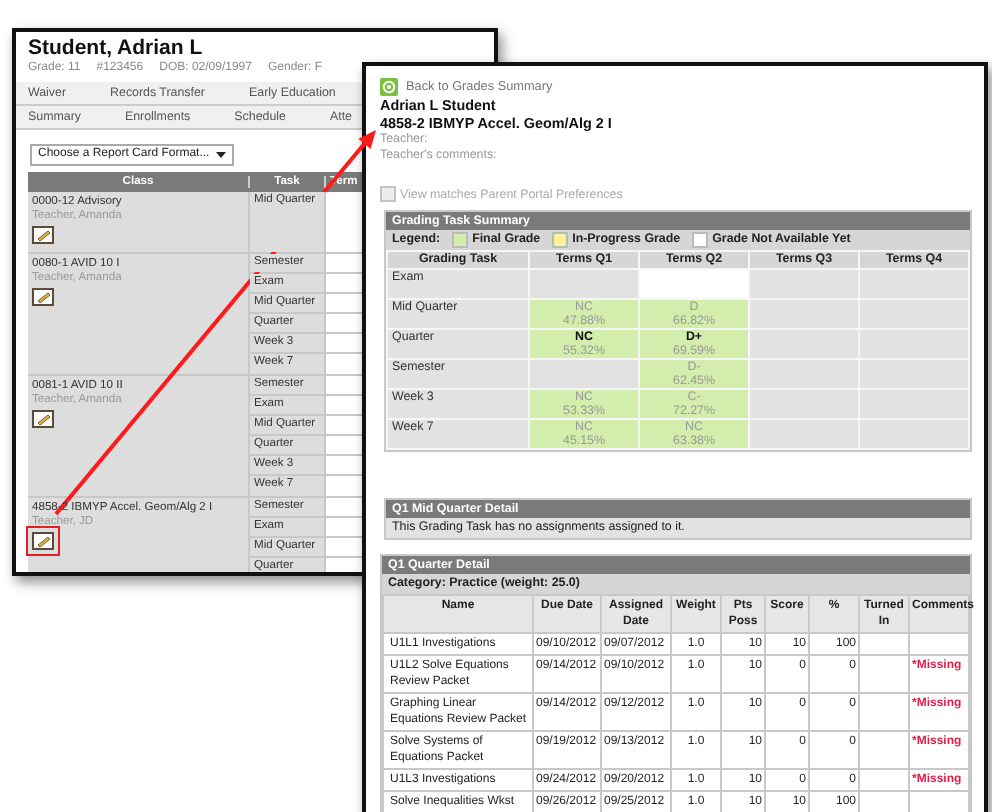 The image size is (992, 812). What do you see at coordinates (220, 154) in the screenshot?
I see `caret-icon` at bounding box center [220, 154].